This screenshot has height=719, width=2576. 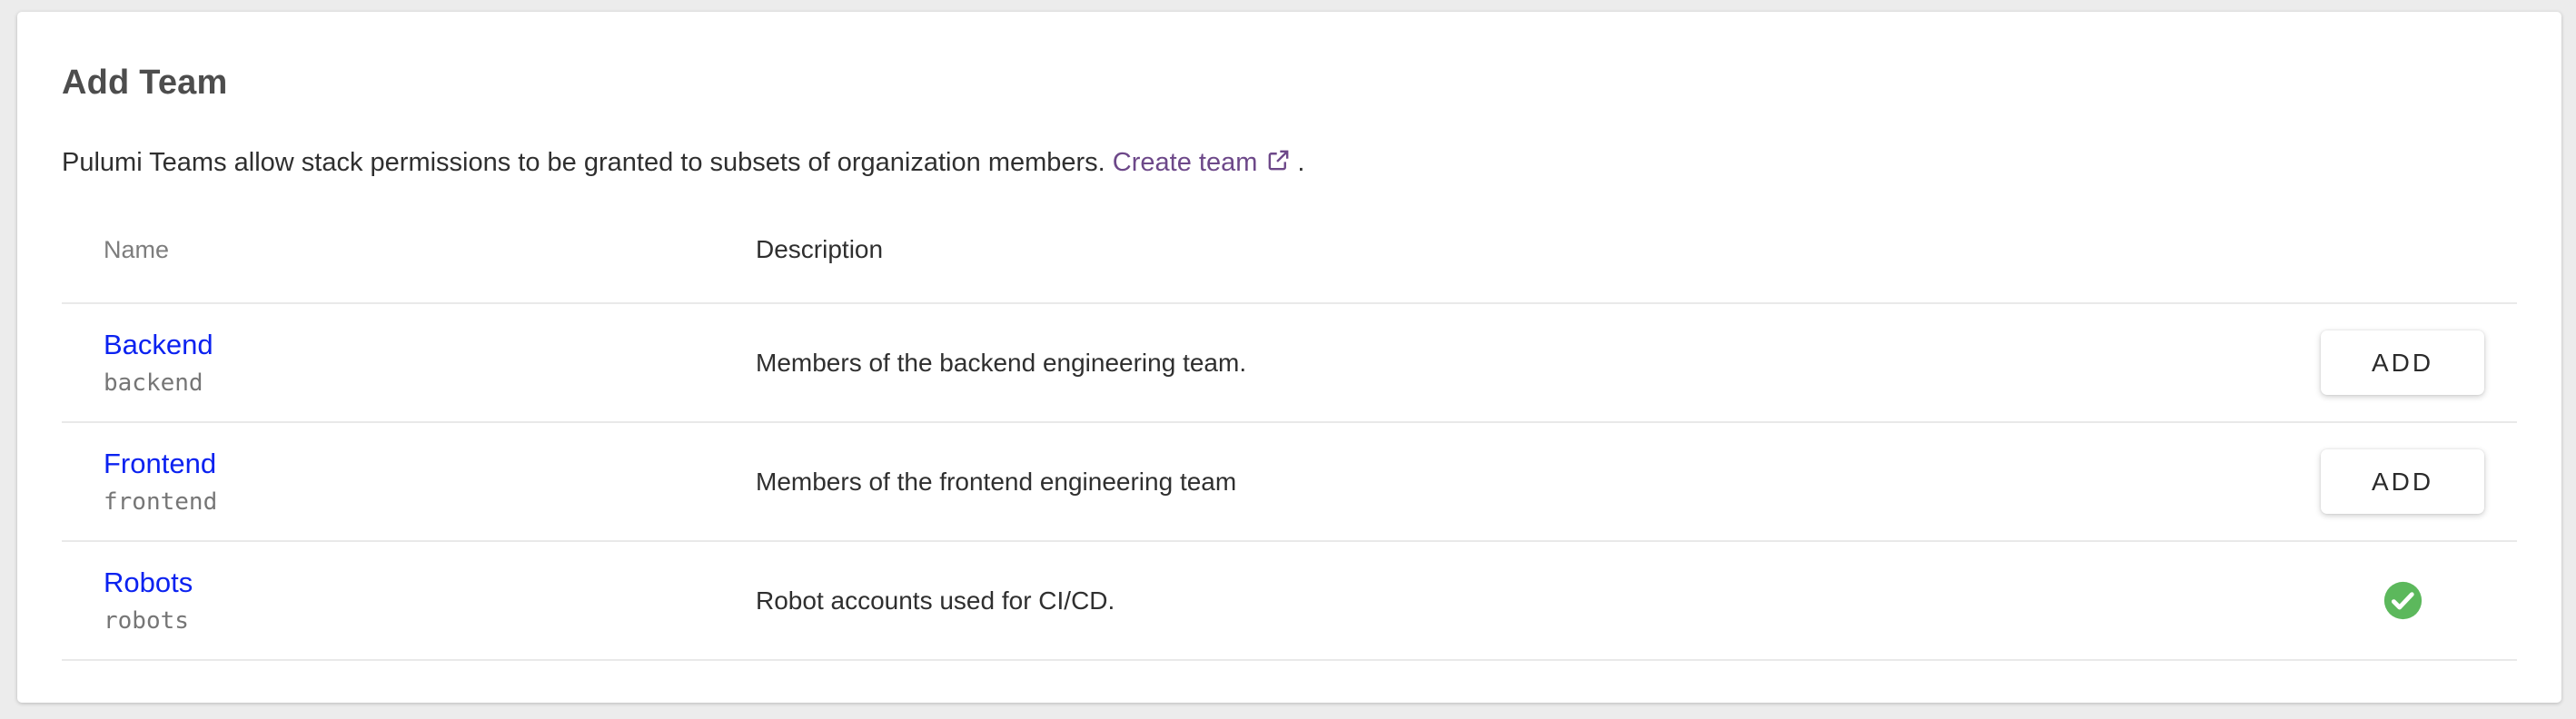 I want to click on team-slug: frontend, so click(x=161, y=502).